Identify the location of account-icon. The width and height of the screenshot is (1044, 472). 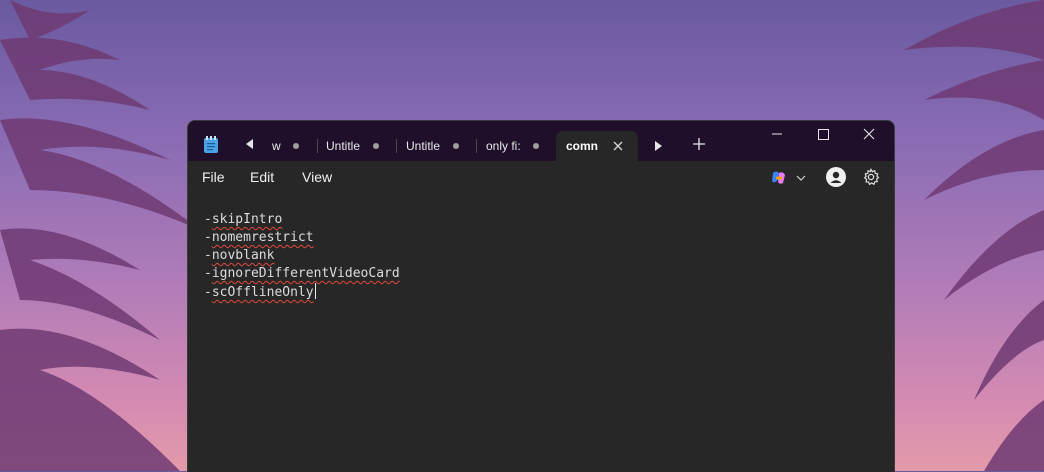
(836, 177).